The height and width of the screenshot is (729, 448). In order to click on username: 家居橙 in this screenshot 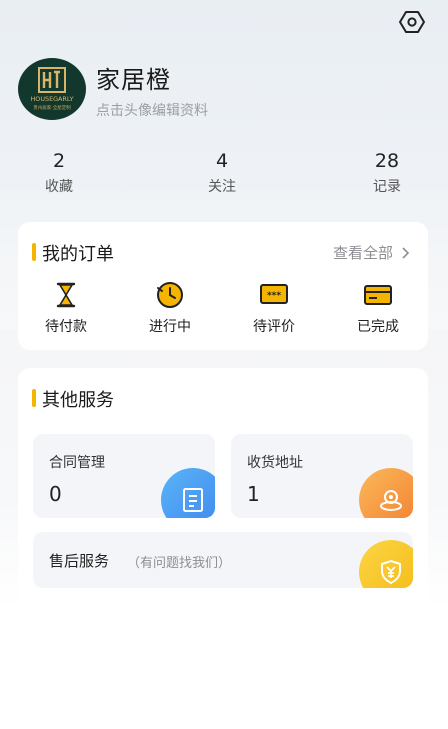, I will do `click(133, 77)`.